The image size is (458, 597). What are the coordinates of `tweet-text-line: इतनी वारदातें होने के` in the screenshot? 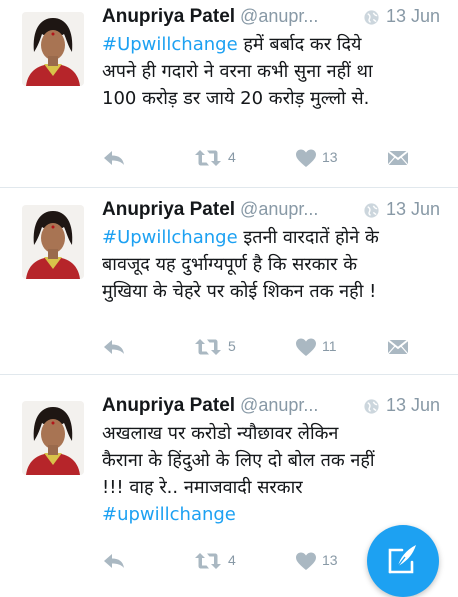 It's located at (308, 237).